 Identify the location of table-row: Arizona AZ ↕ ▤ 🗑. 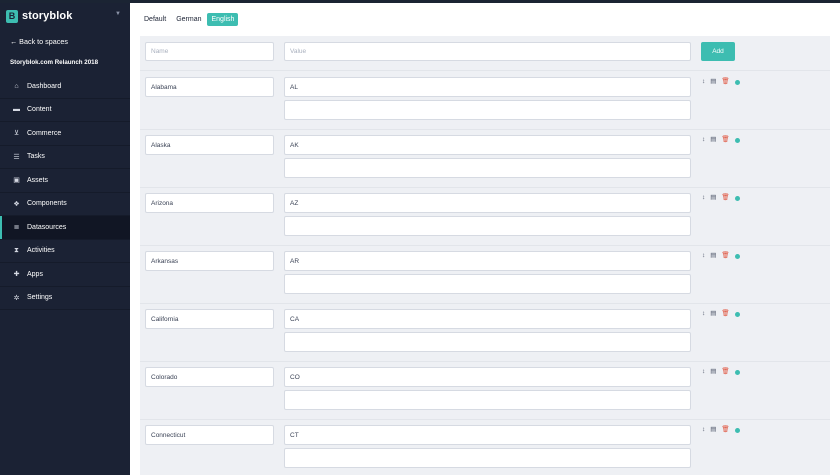
(485, 217).